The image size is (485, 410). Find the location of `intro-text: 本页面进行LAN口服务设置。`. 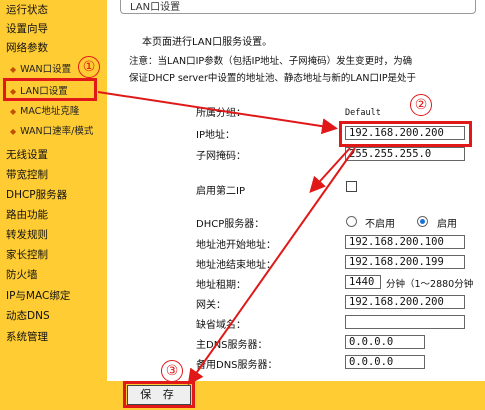

intro-text: 本页面进行LAN口服务设置。 is located at coordinates (207, 42).